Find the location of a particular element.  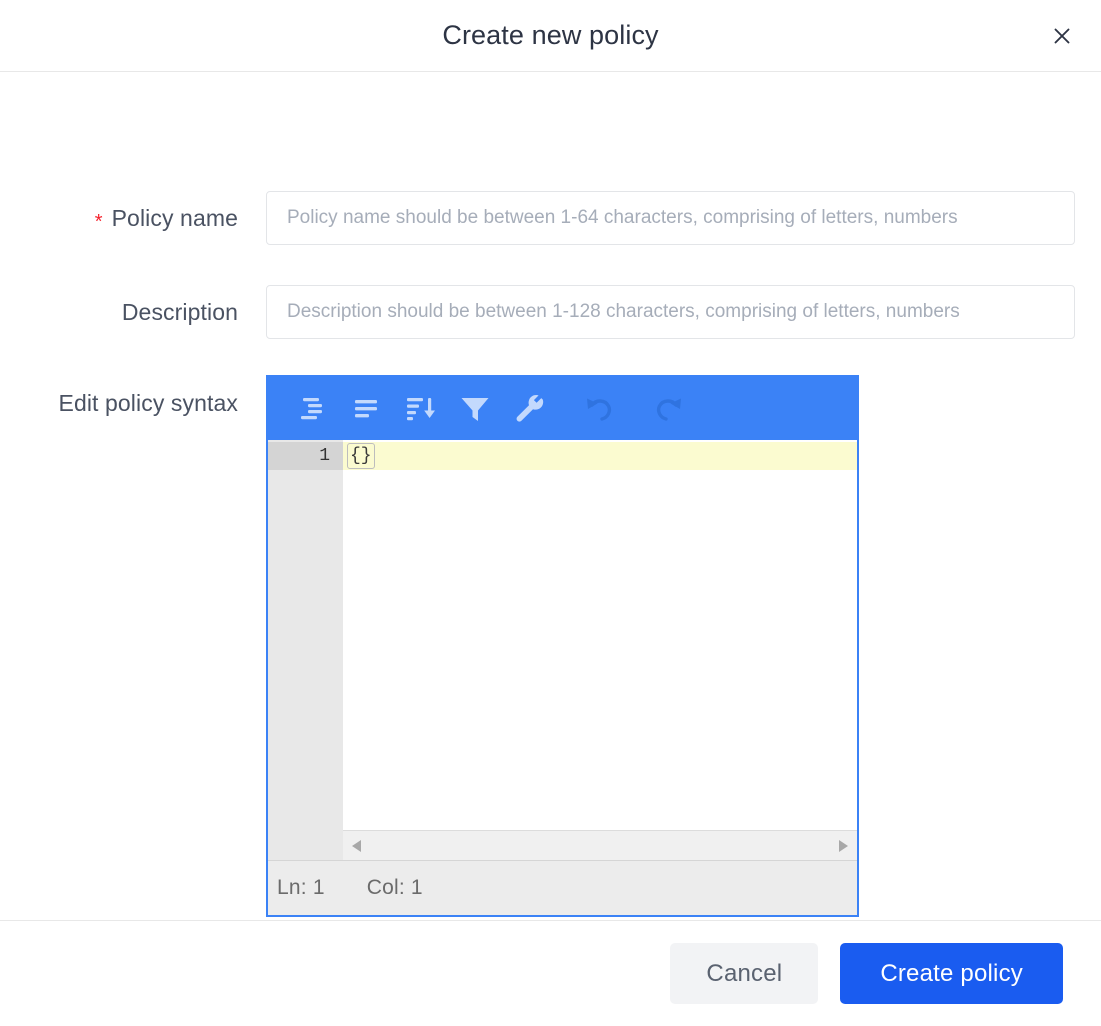

description-row: Description is located at coordinates (550, 312).